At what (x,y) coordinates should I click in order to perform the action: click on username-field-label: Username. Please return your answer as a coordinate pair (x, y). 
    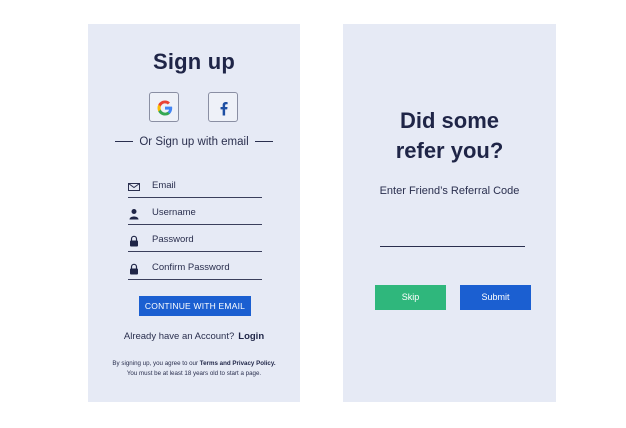
    Looking at the image, I should click on (174, 212).